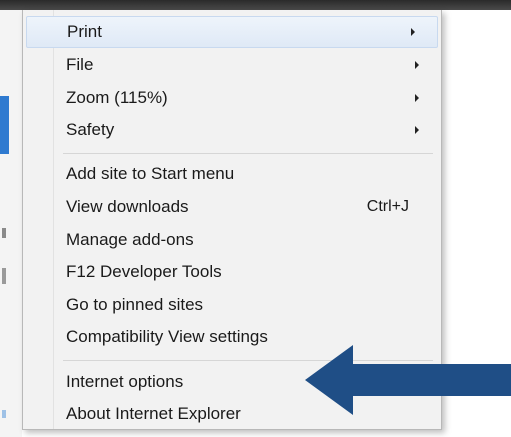 Image resolution: width=511 pixels, height=437 pixels. I want to click on menu-item-go-to-pinned-sites: Go to pinned sites, so click(232, 305).